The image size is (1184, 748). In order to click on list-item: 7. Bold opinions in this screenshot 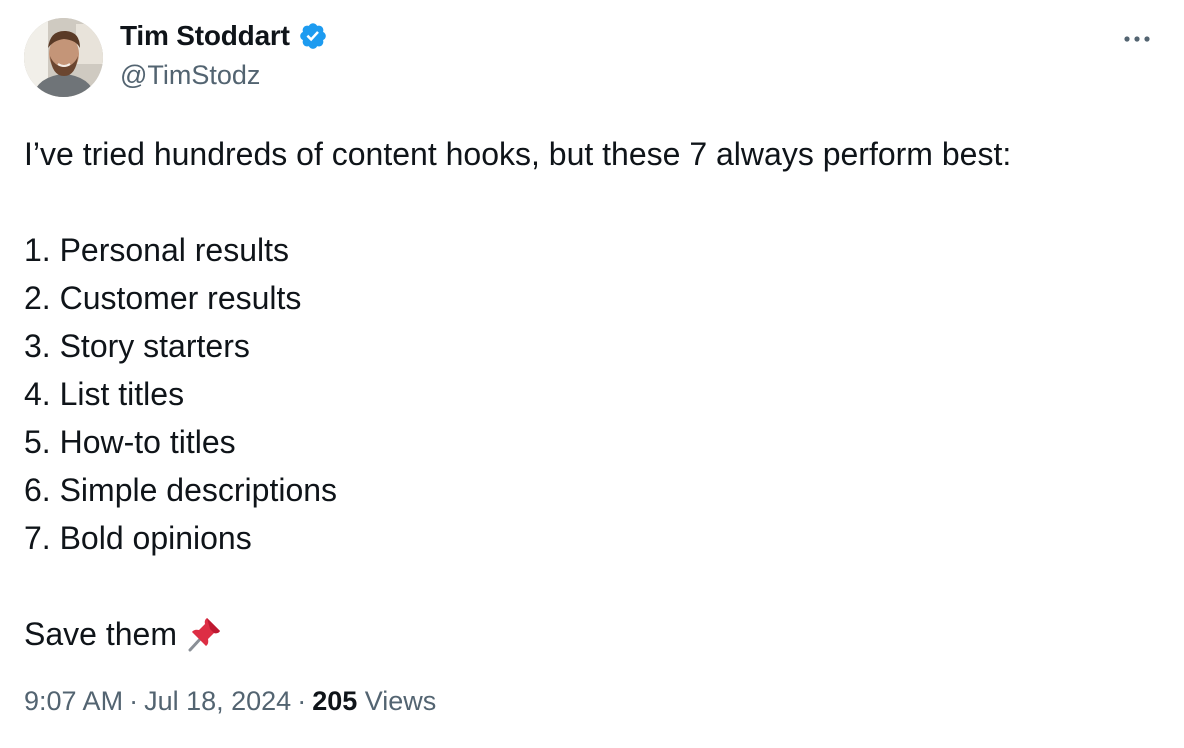, I will do `click(138, 538)`.